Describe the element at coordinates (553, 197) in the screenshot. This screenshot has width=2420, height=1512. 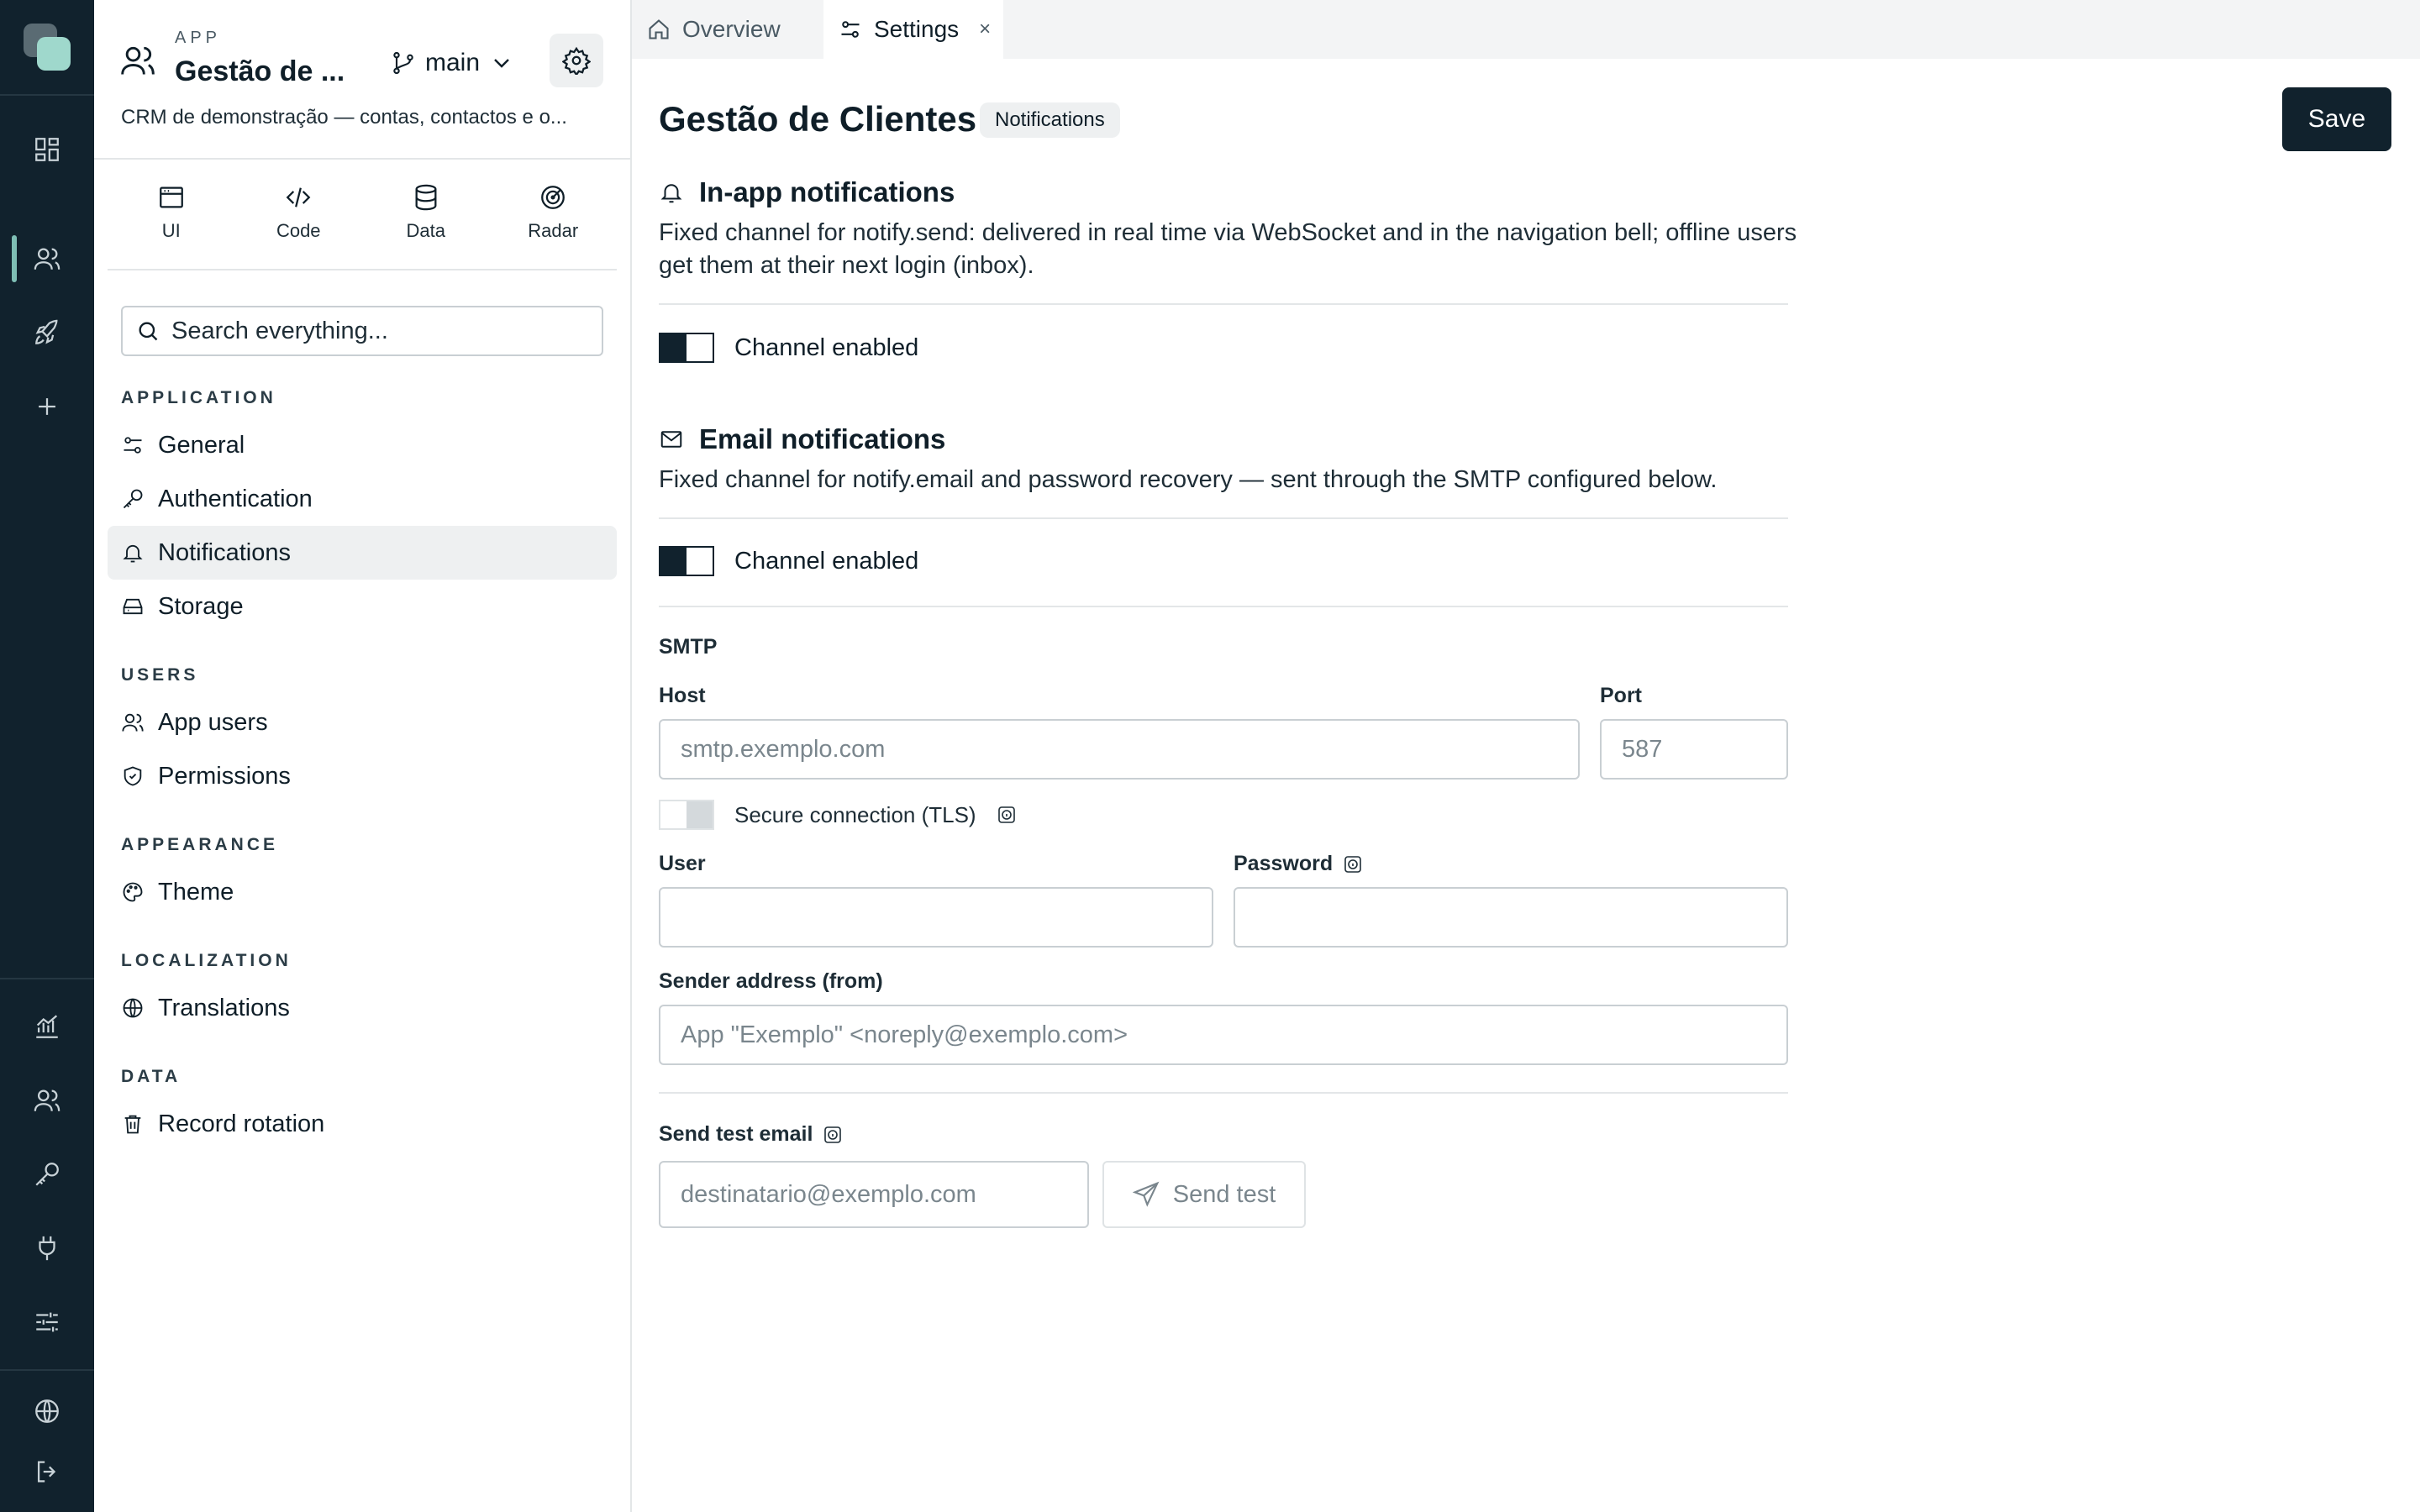
I see `radar-icon` at that location.